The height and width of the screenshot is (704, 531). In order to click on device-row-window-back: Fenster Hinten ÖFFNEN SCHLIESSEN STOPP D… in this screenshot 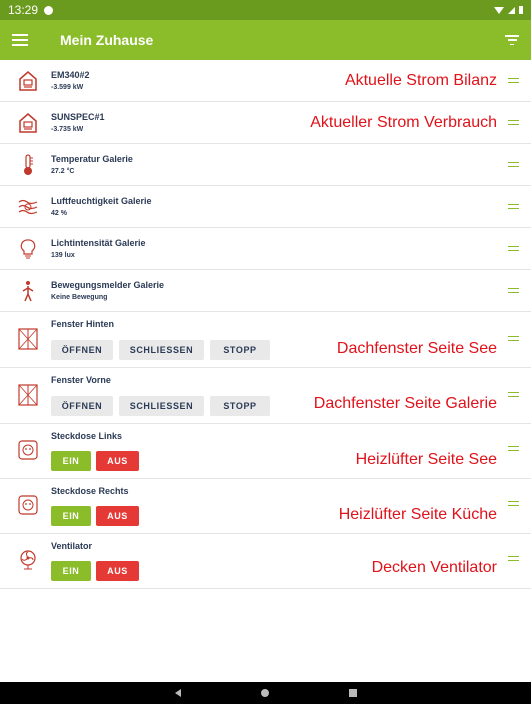, I will do `click(265, 340)`.